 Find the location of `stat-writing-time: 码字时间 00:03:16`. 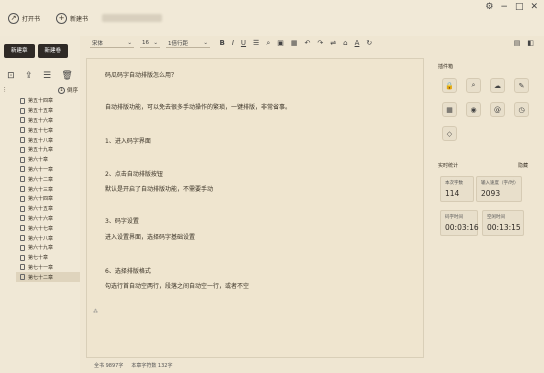

stat-writing-time: 码字时间 00:03:16 is located at coordinates (459, 223).